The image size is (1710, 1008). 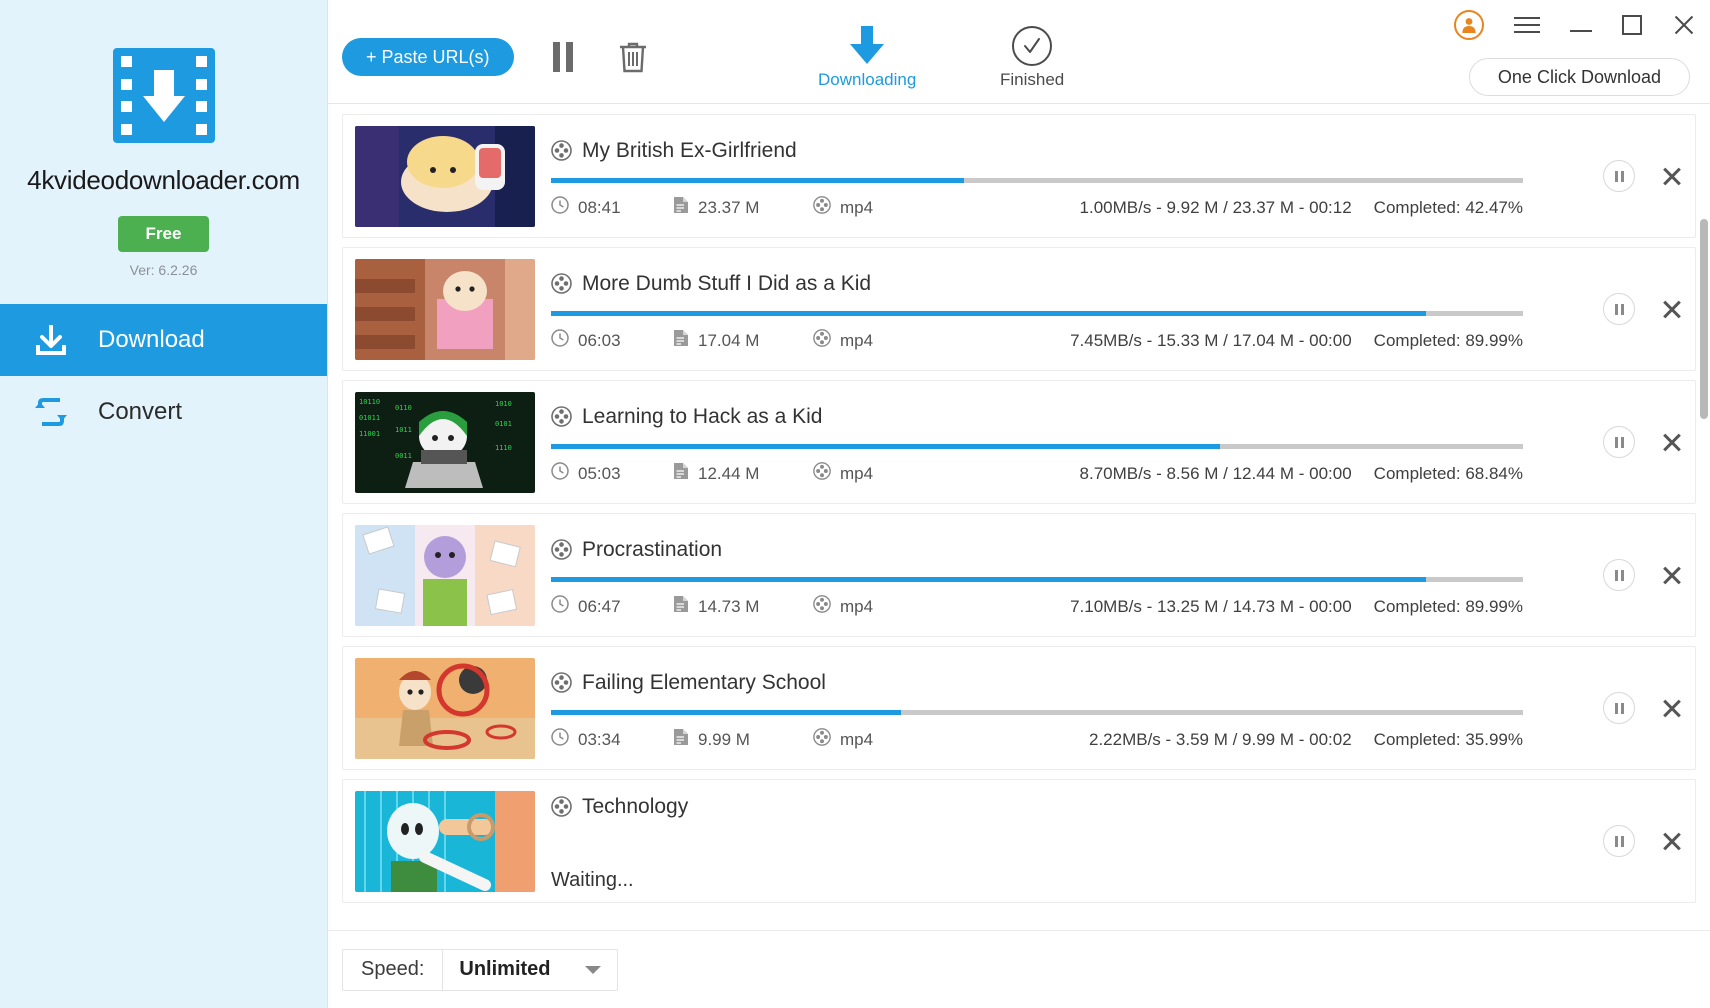 What do you see at coordinates (1032, 46) in the screenshot?
I see `check-circle-icon` at bounding box center [1032, 46].